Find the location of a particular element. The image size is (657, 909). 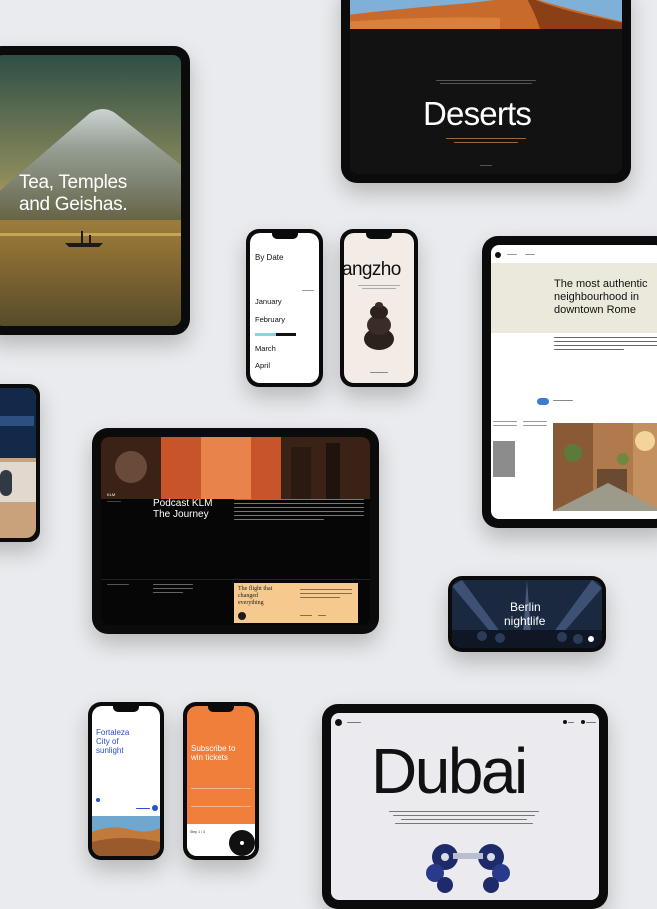

dubai-lang-dot is located at coordinates (565, 722).